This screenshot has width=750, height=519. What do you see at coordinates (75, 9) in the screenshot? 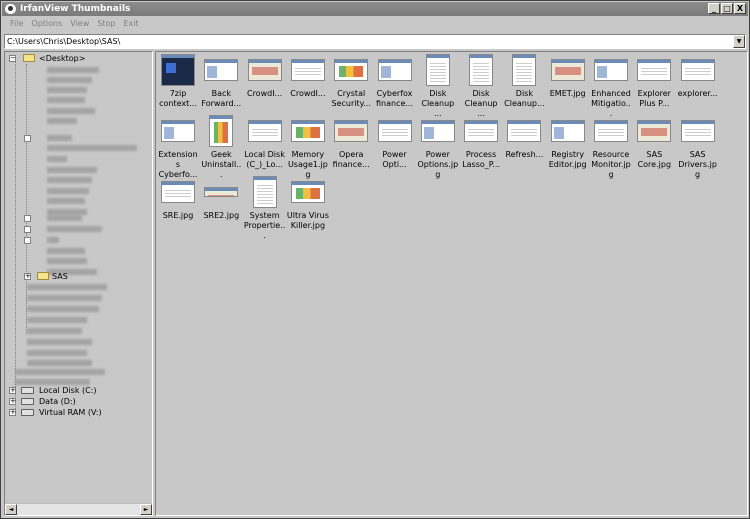
I see `window-title: IrfanView Thumbnails` at bounding box center [75, 9].